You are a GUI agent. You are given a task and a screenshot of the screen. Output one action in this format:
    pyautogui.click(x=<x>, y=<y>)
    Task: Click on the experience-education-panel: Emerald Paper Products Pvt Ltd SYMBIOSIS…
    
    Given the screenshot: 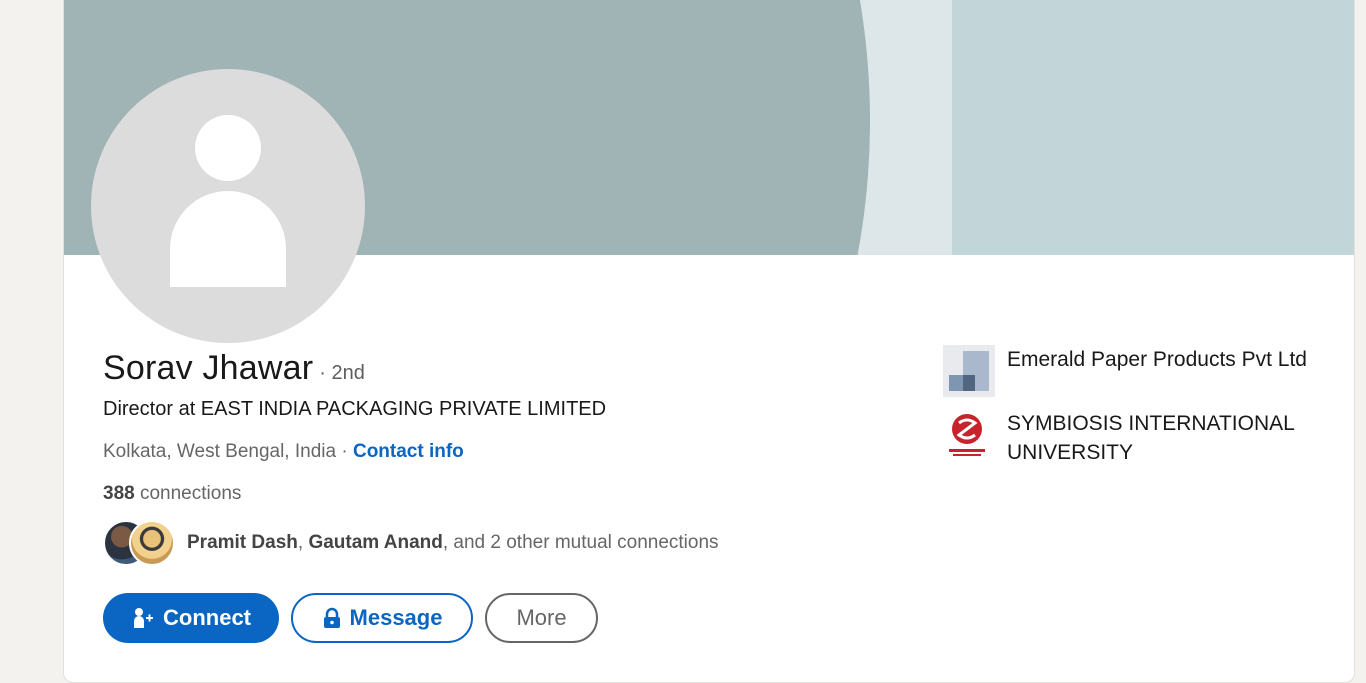 What is the action you would take?
    pyautogui.click(x=1143, y=412)
    